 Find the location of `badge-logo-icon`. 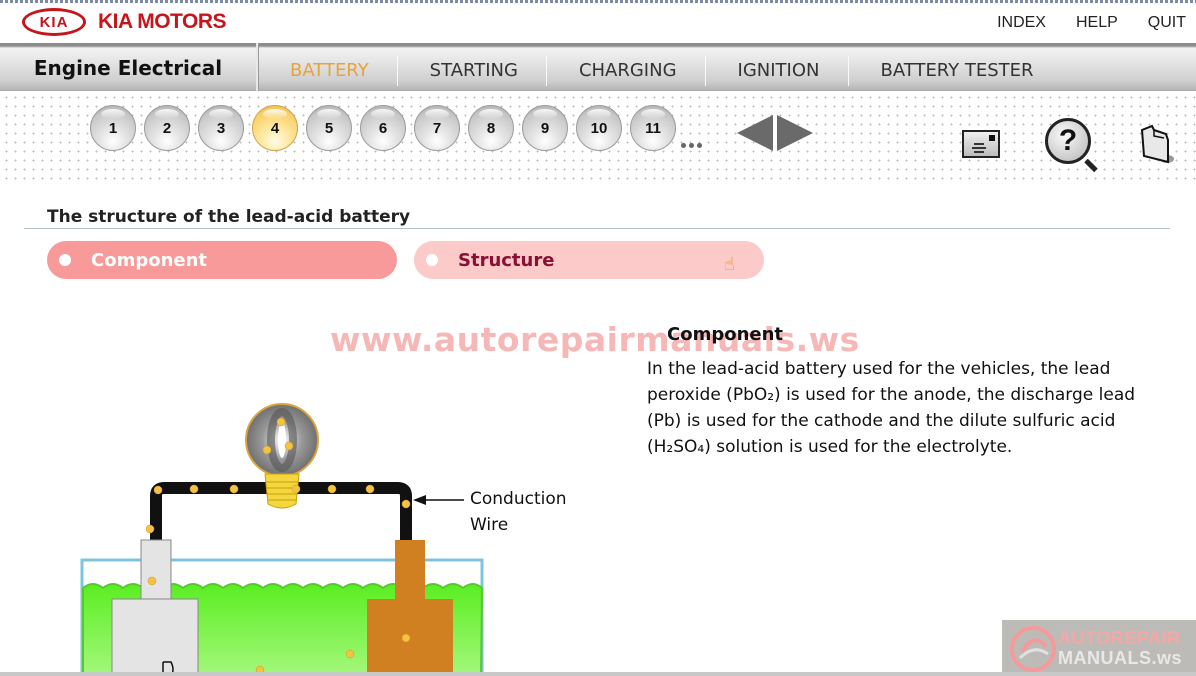

badge-logo-icon is located at coordinates (1033, 649).